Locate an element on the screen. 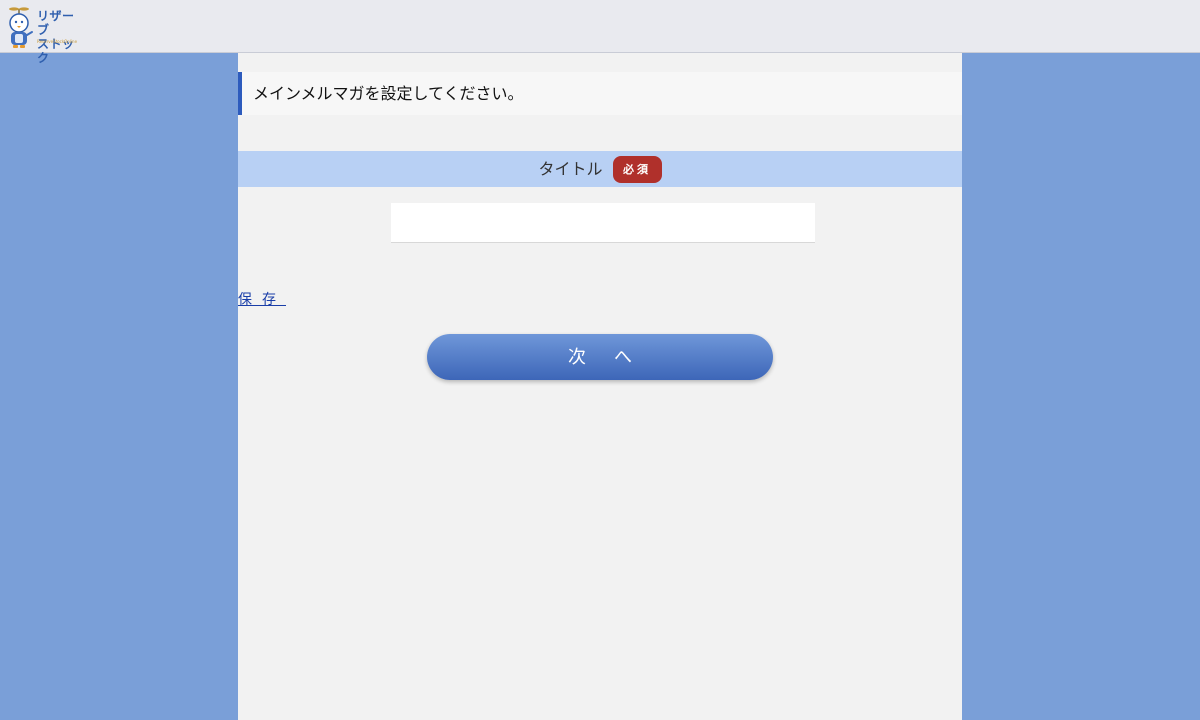  title-field-header: タイトル 必須 is located at coordinates (600, 169).